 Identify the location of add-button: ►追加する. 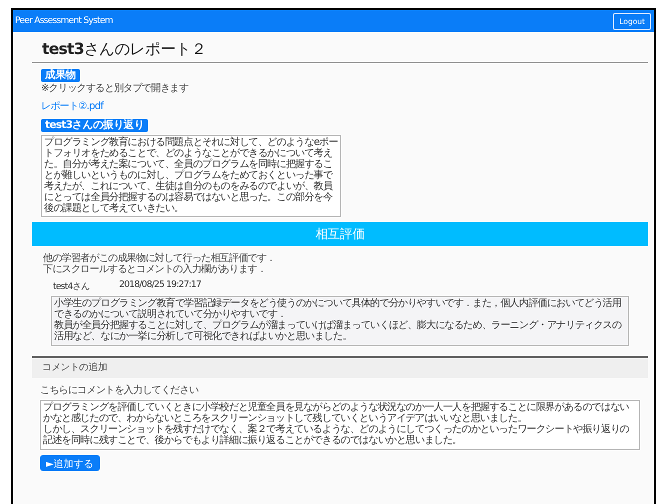
(70, 463).